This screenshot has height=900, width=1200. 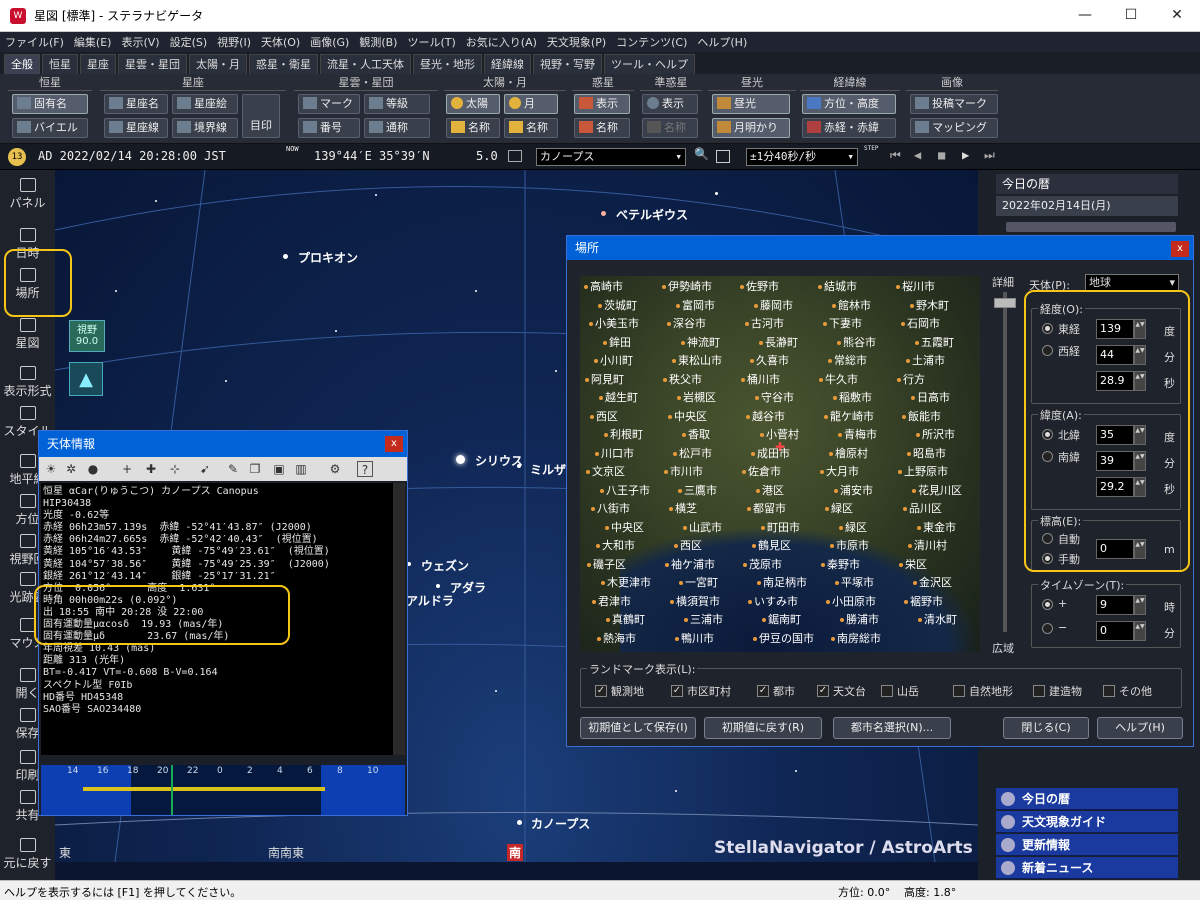 I want to click on planet-icon: ●, so click(x=93, y=469).